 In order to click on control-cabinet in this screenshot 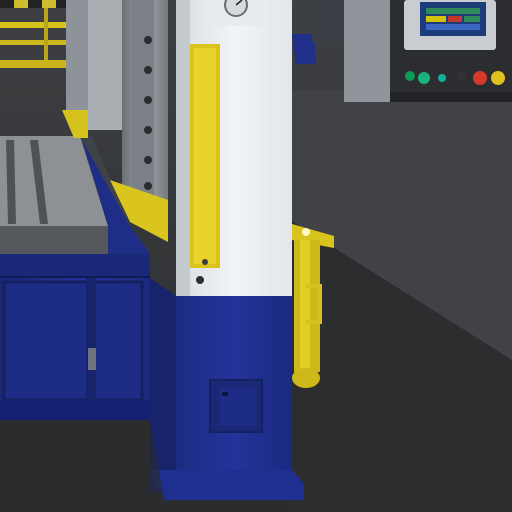, I will do `click(428, 51)`.